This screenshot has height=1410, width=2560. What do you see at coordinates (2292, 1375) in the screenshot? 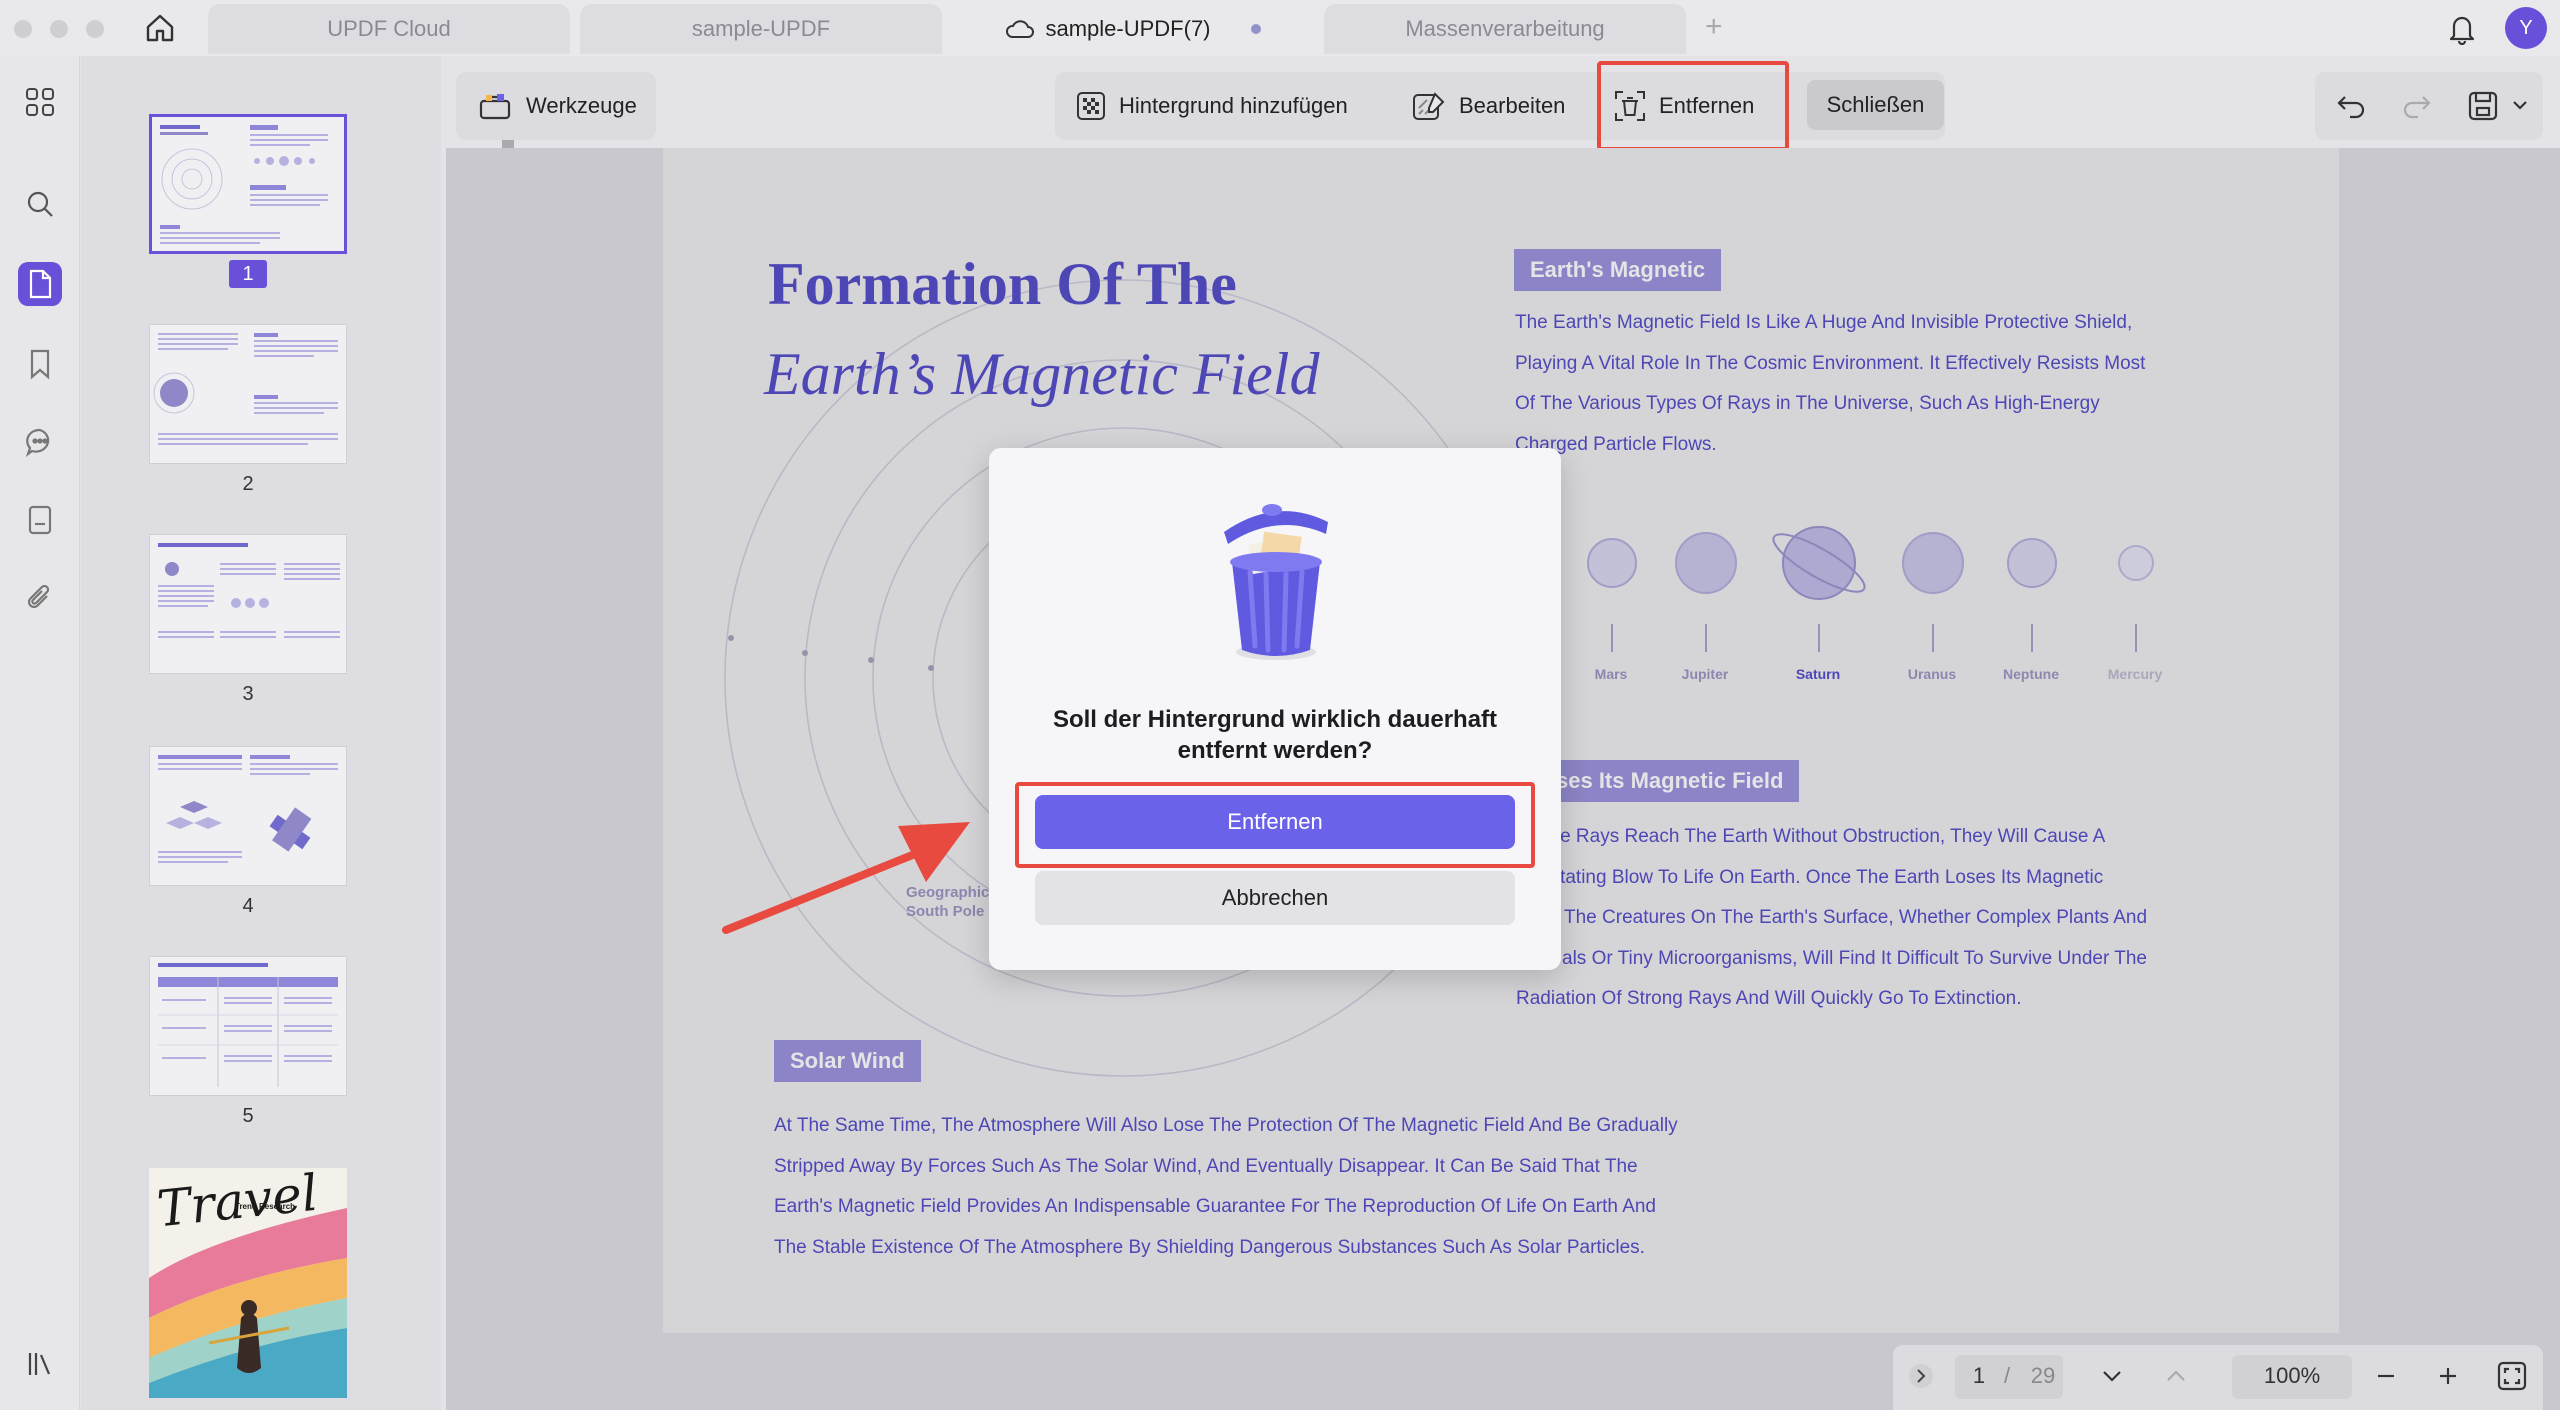
I see `zoom-level: 100%` at bounding box center [2292, 1375].